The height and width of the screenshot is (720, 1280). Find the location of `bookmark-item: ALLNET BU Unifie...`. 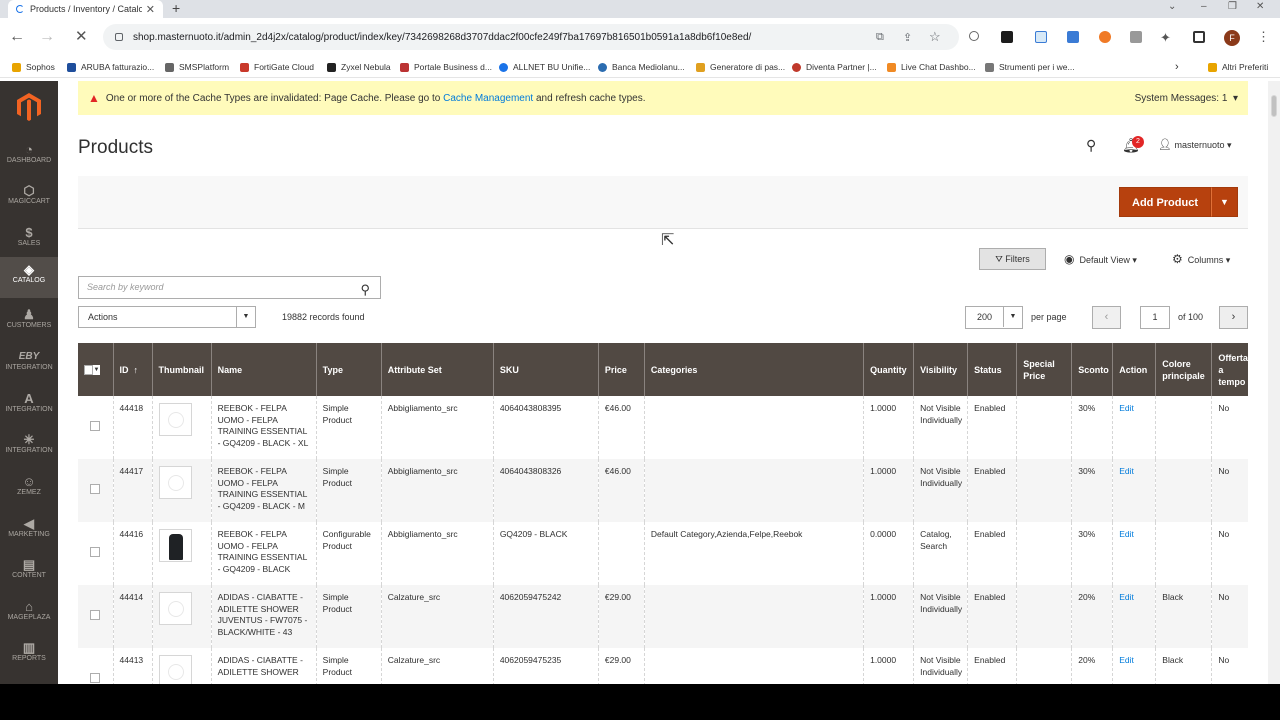

bookmark-item: ALLNET BU Unifie... is located at coordinates (544, 67).